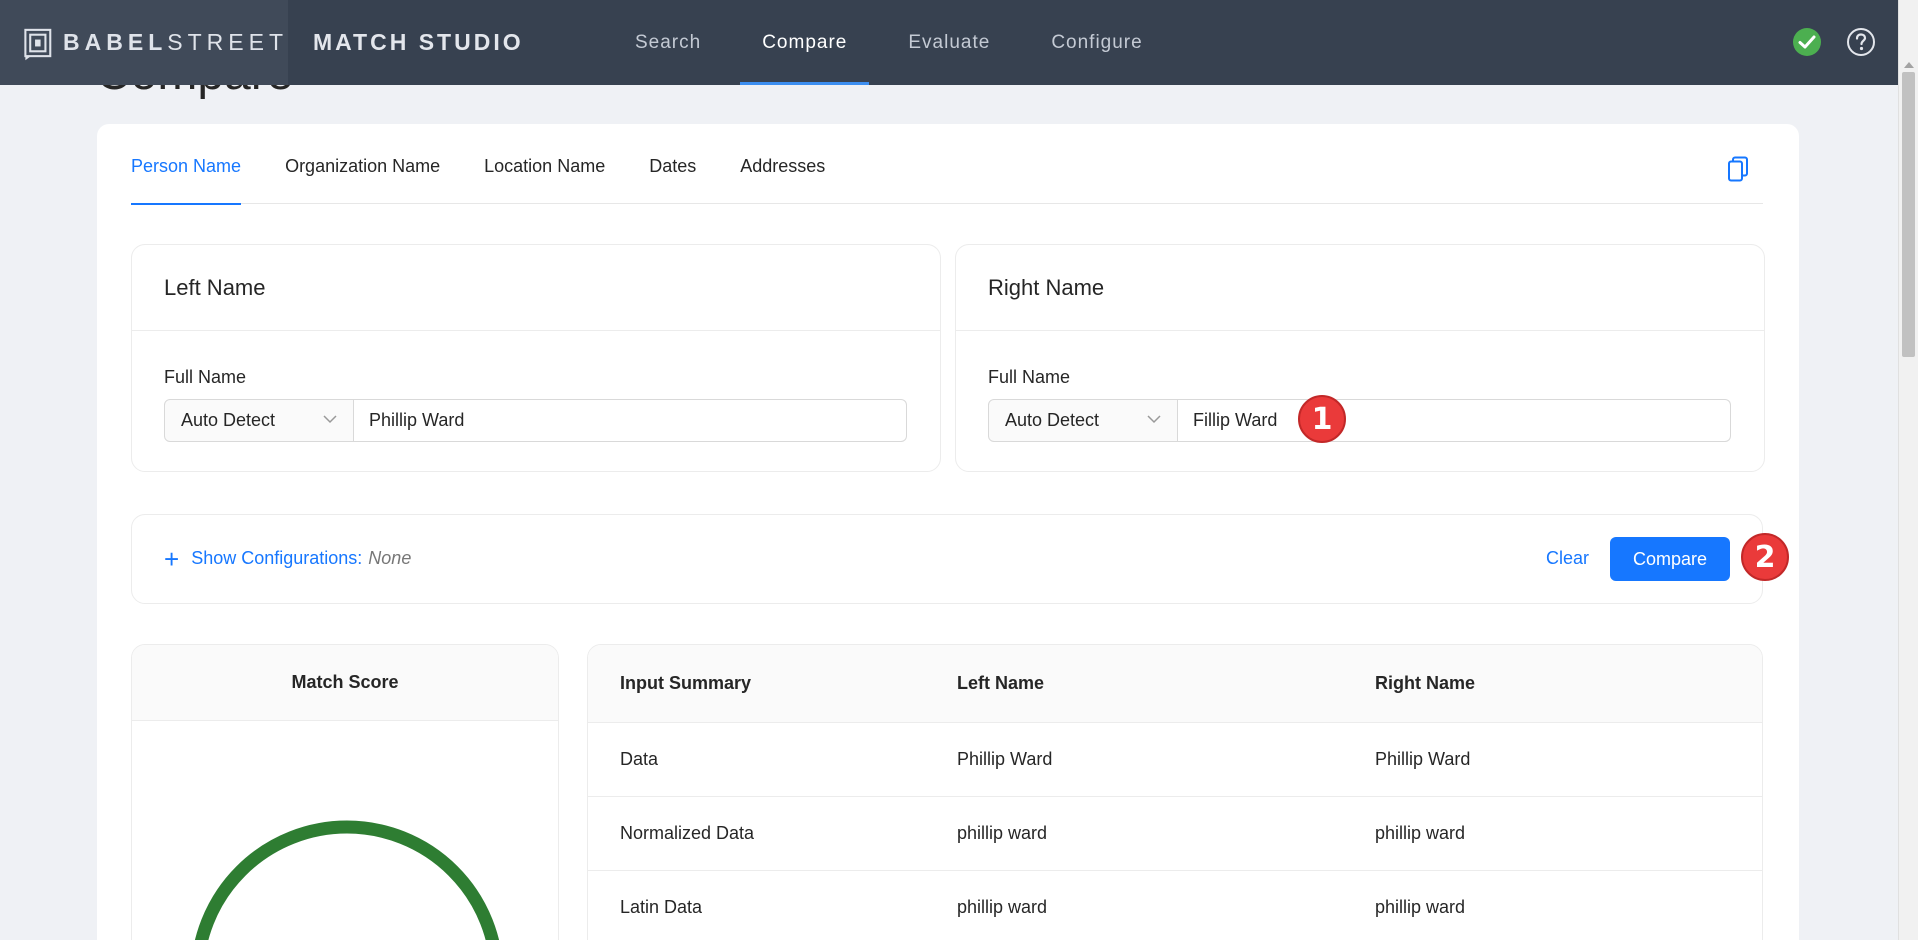  What do you see at coordinates (175, 42) in the screenshot?
I see `brand-name: BABELSTREET` at bounding box center [175, 42].